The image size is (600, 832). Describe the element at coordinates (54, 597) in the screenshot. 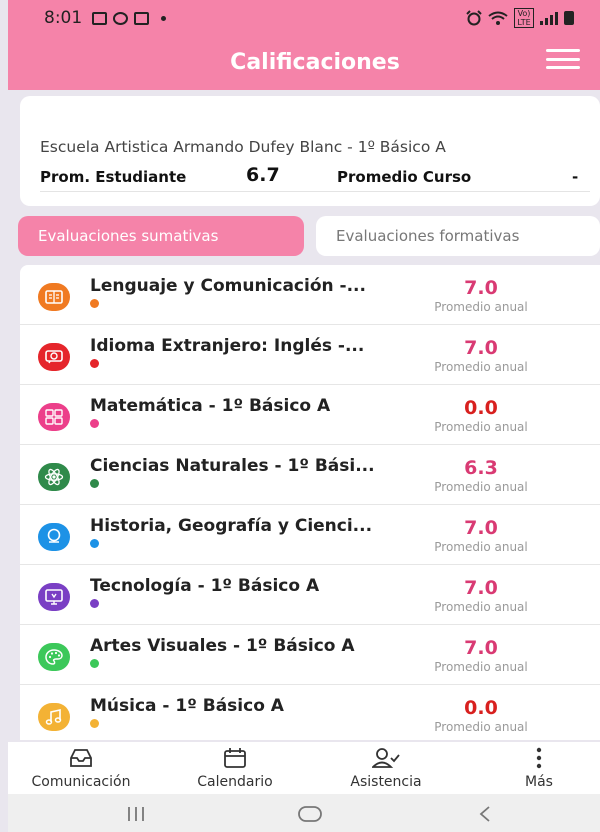

I see `computer-icon` at that location.